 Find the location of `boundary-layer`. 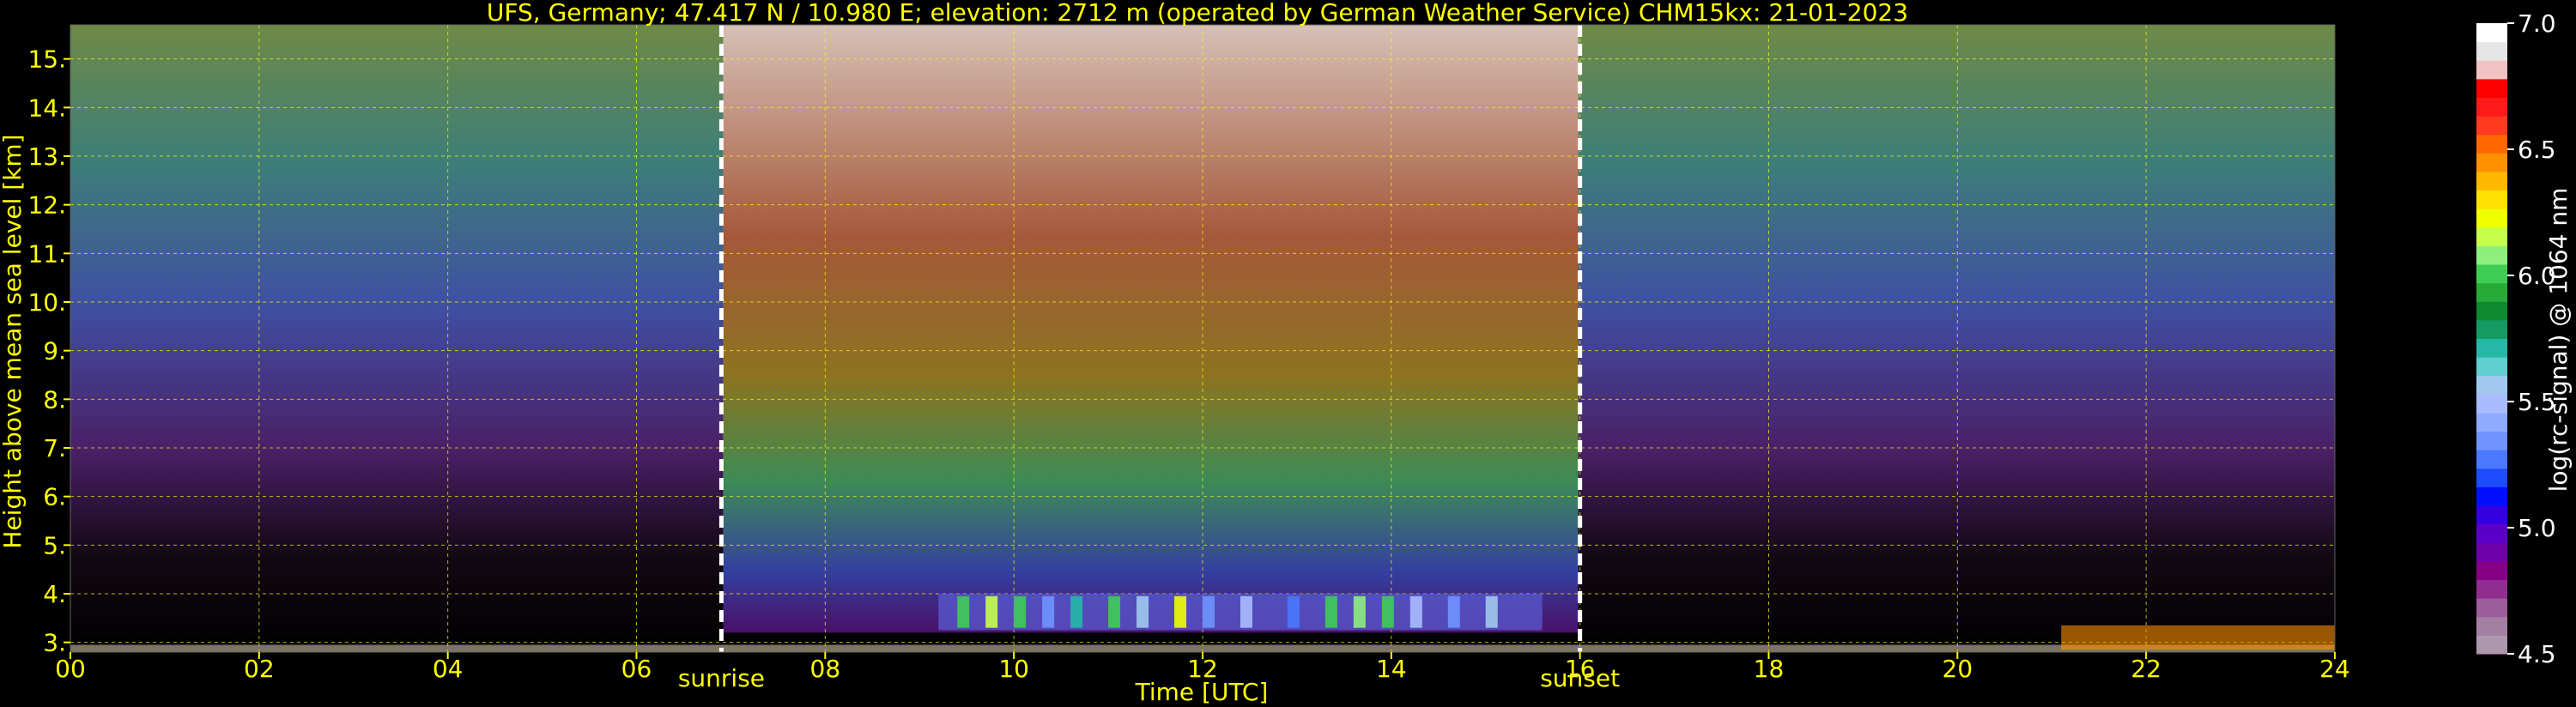

boundary-layer is located at coordinates (2198, 637).